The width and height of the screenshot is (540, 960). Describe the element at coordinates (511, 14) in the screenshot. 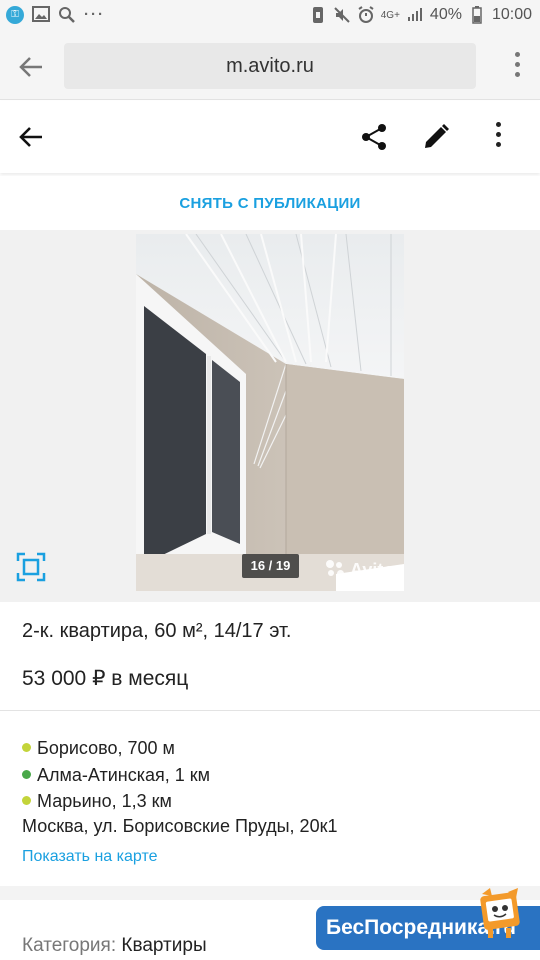

I see `clock: 10:00` at that location.